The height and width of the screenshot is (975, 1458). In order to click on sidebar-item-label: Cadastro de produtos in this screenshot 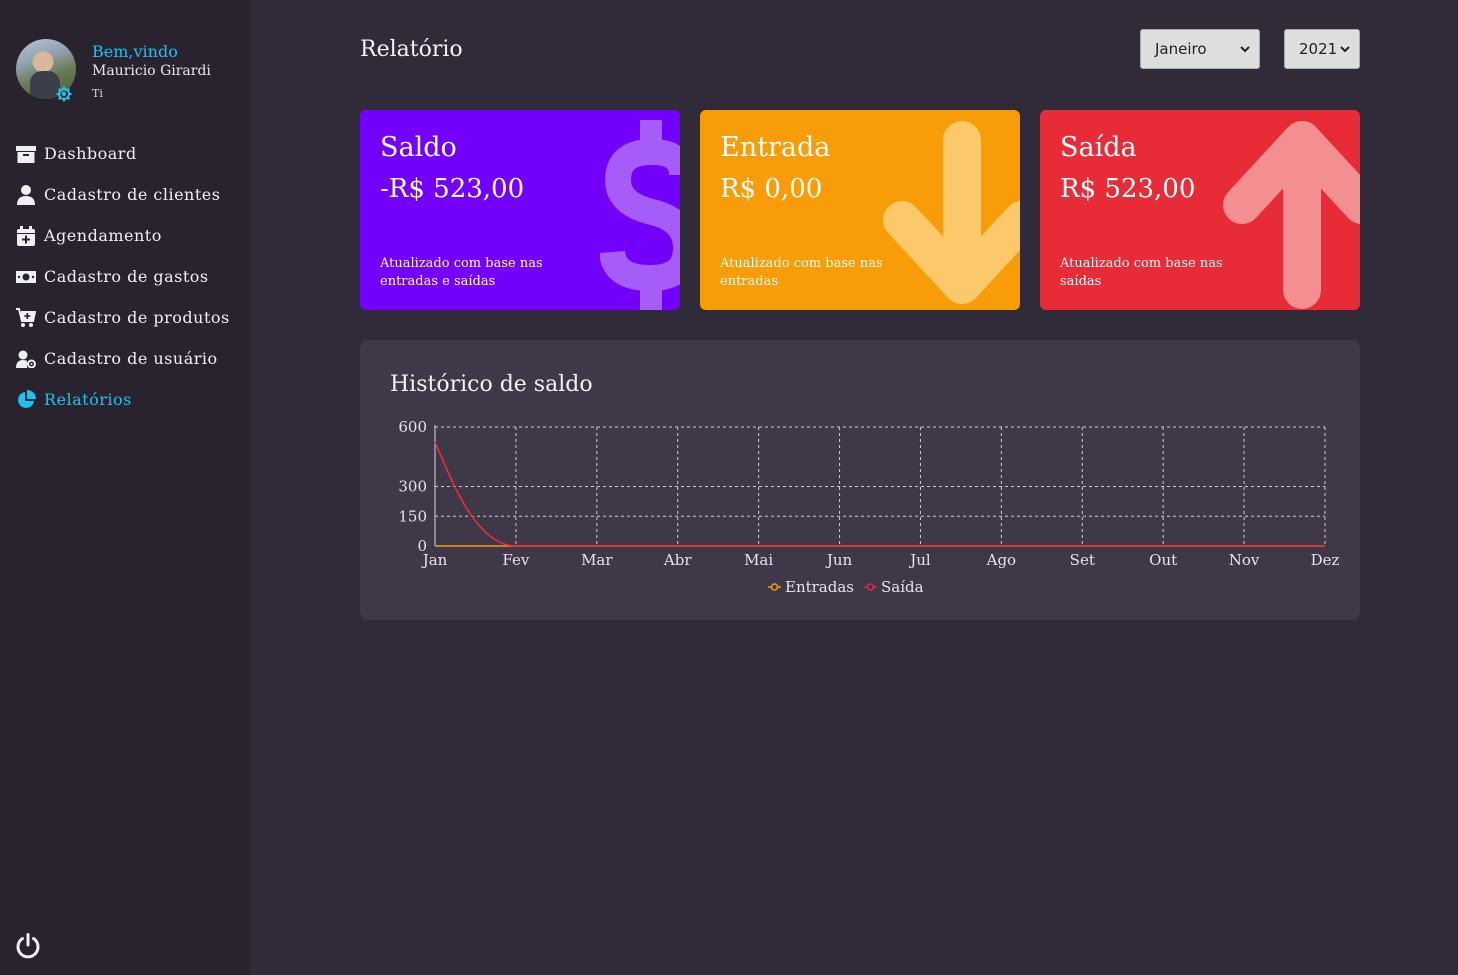, I will do `click(137, 317)`.